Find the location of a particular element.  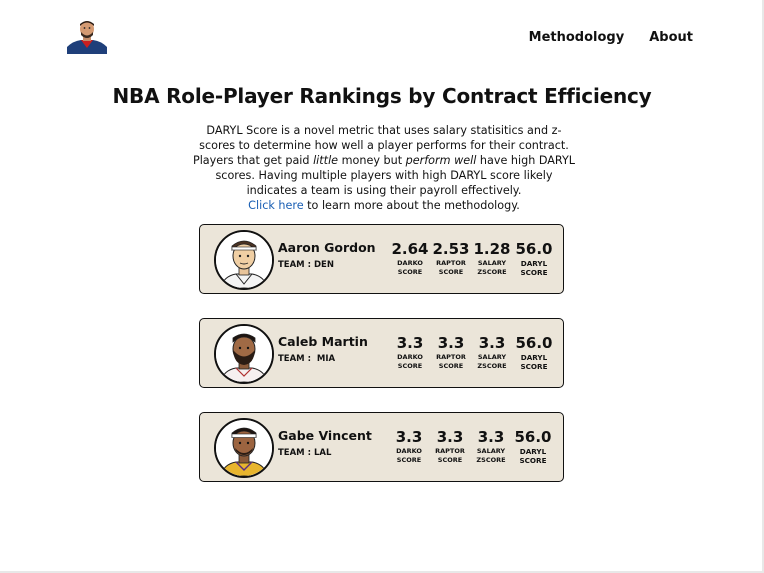

top-nav: Methodology About is located at coordinates (611, 37).